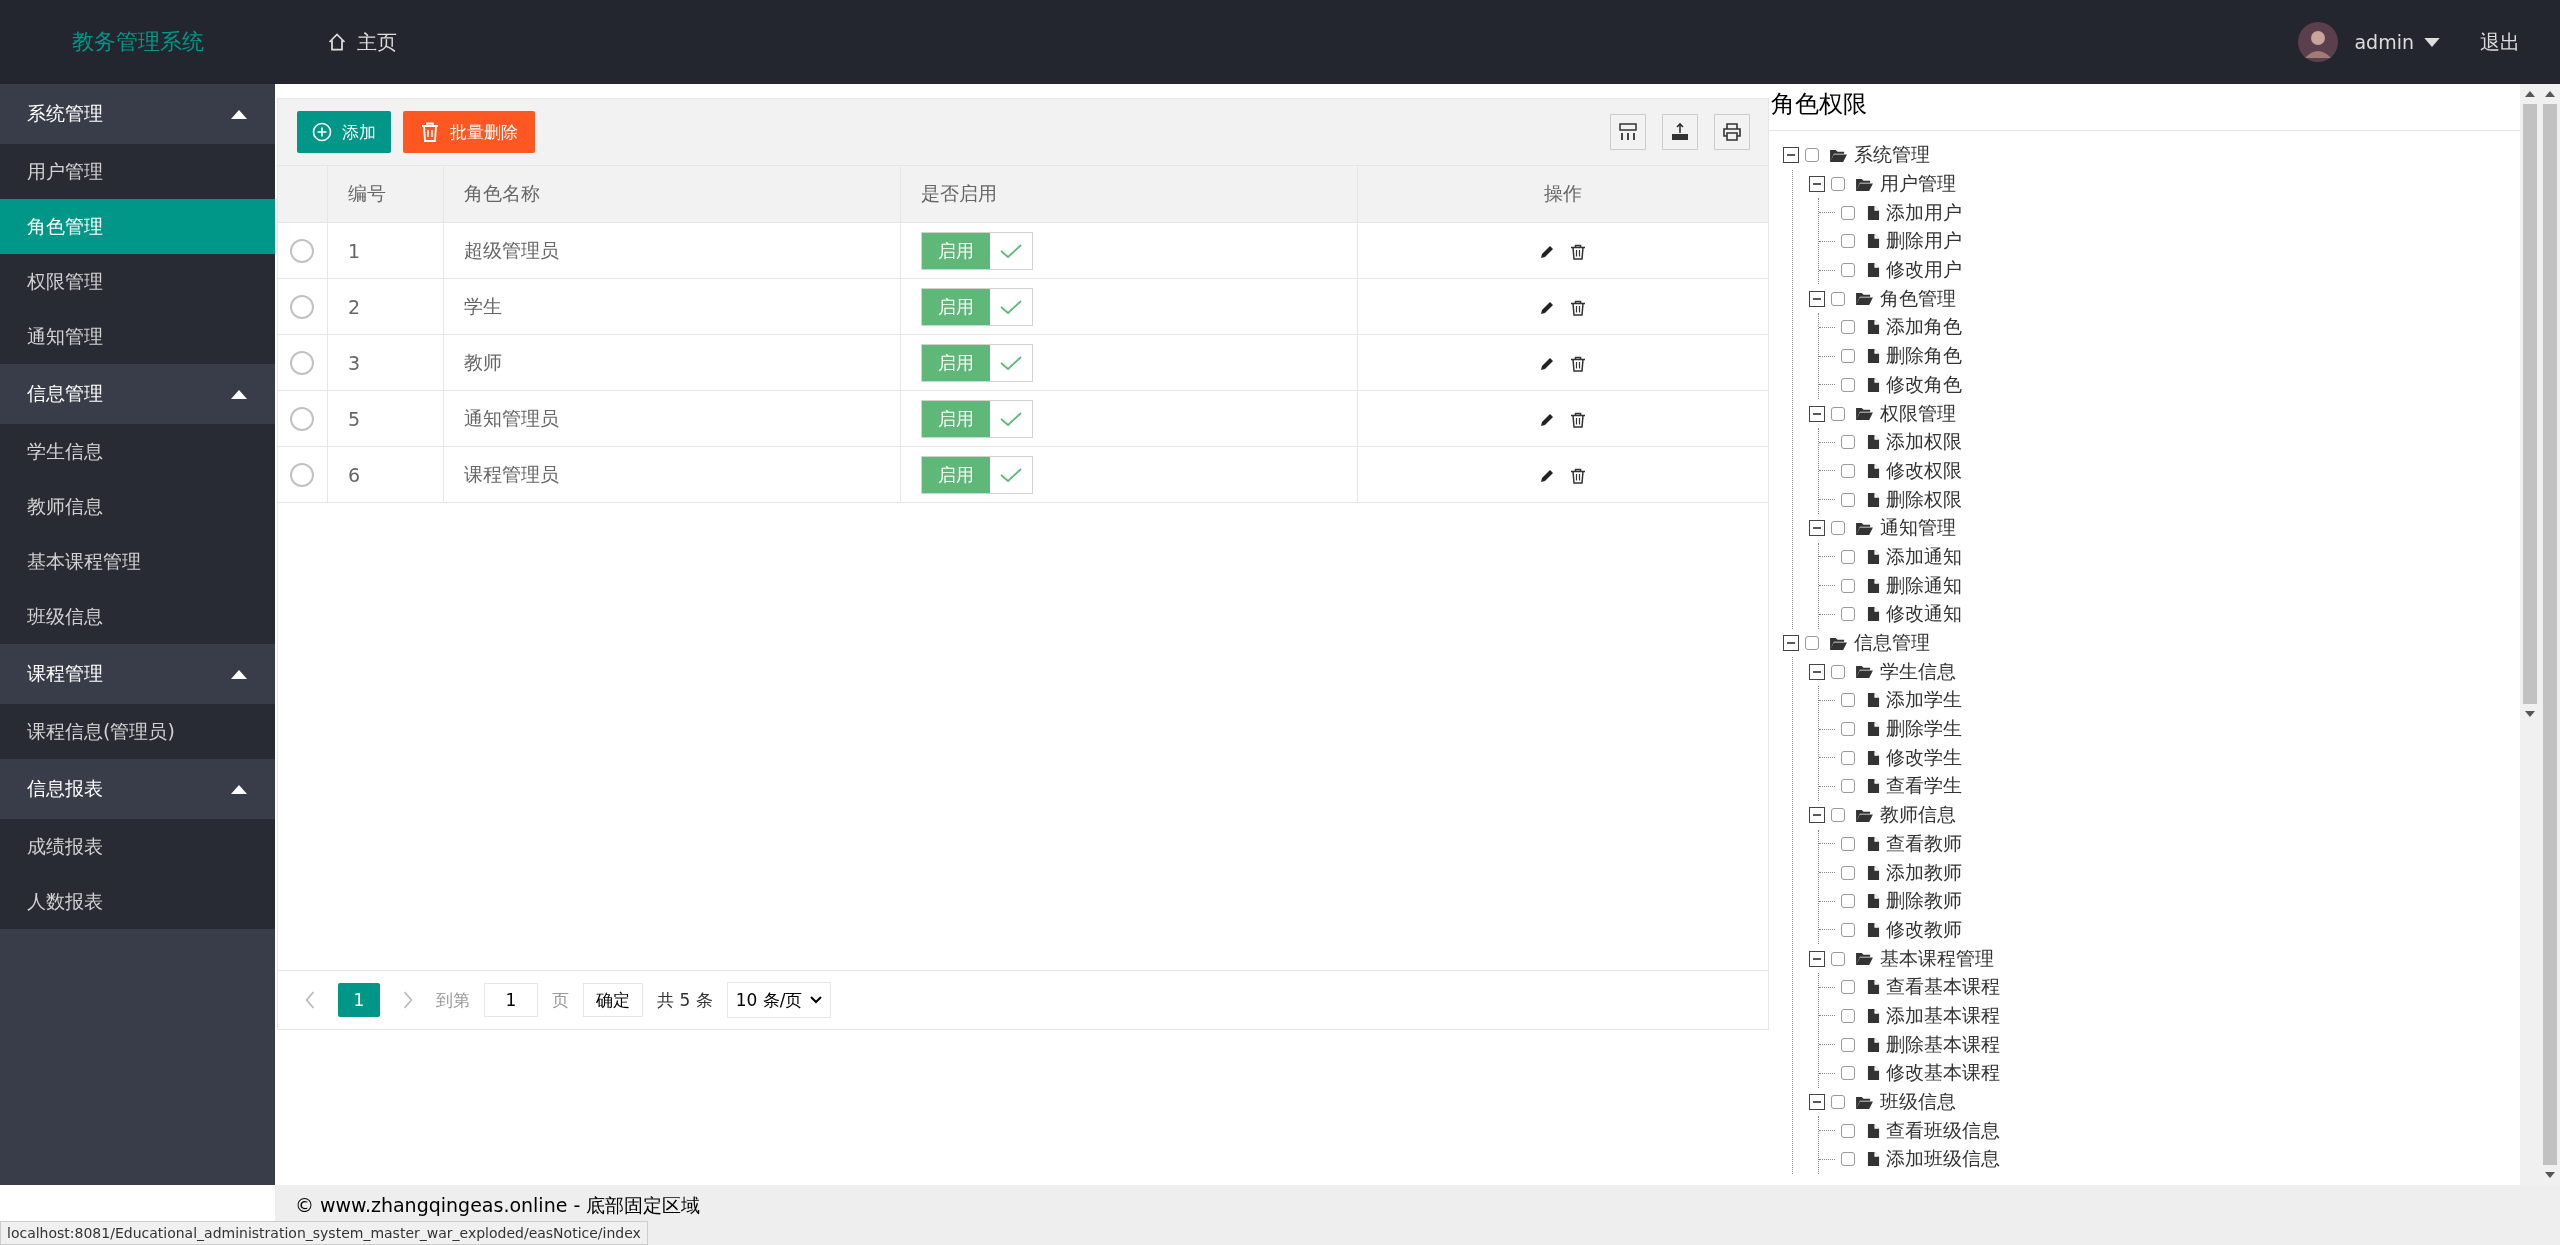 The width and height of the screenshot is (2560, 1245). I want to click on home-link: 主页, so click(362, 42).